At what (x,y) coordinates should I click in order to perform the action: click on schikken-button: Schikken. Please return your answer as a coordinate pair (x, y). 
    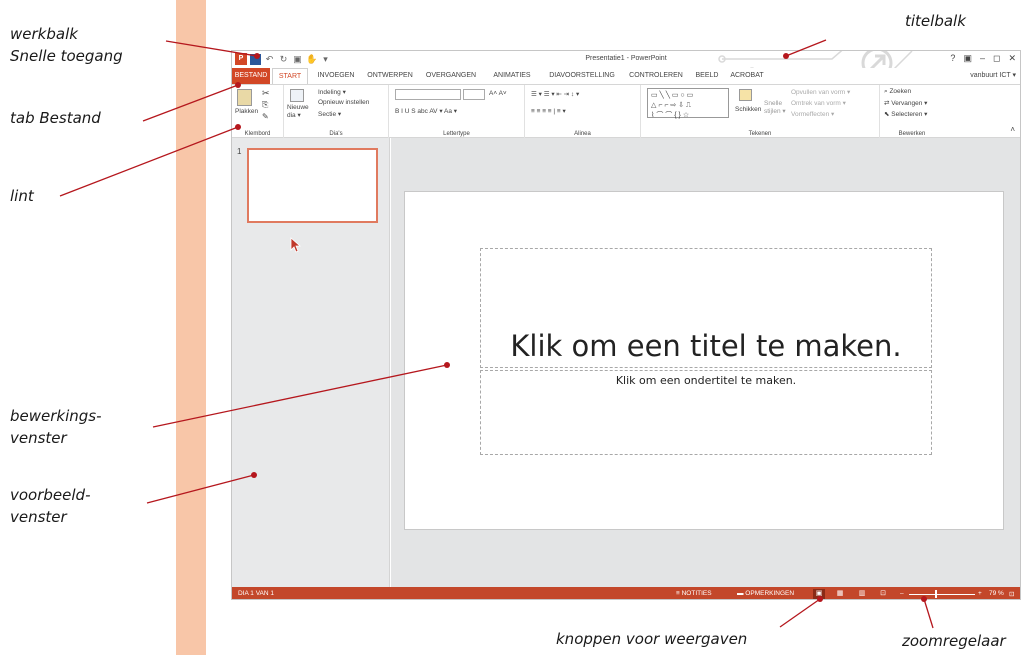
    Looking at the image, I should click on (748, 109).